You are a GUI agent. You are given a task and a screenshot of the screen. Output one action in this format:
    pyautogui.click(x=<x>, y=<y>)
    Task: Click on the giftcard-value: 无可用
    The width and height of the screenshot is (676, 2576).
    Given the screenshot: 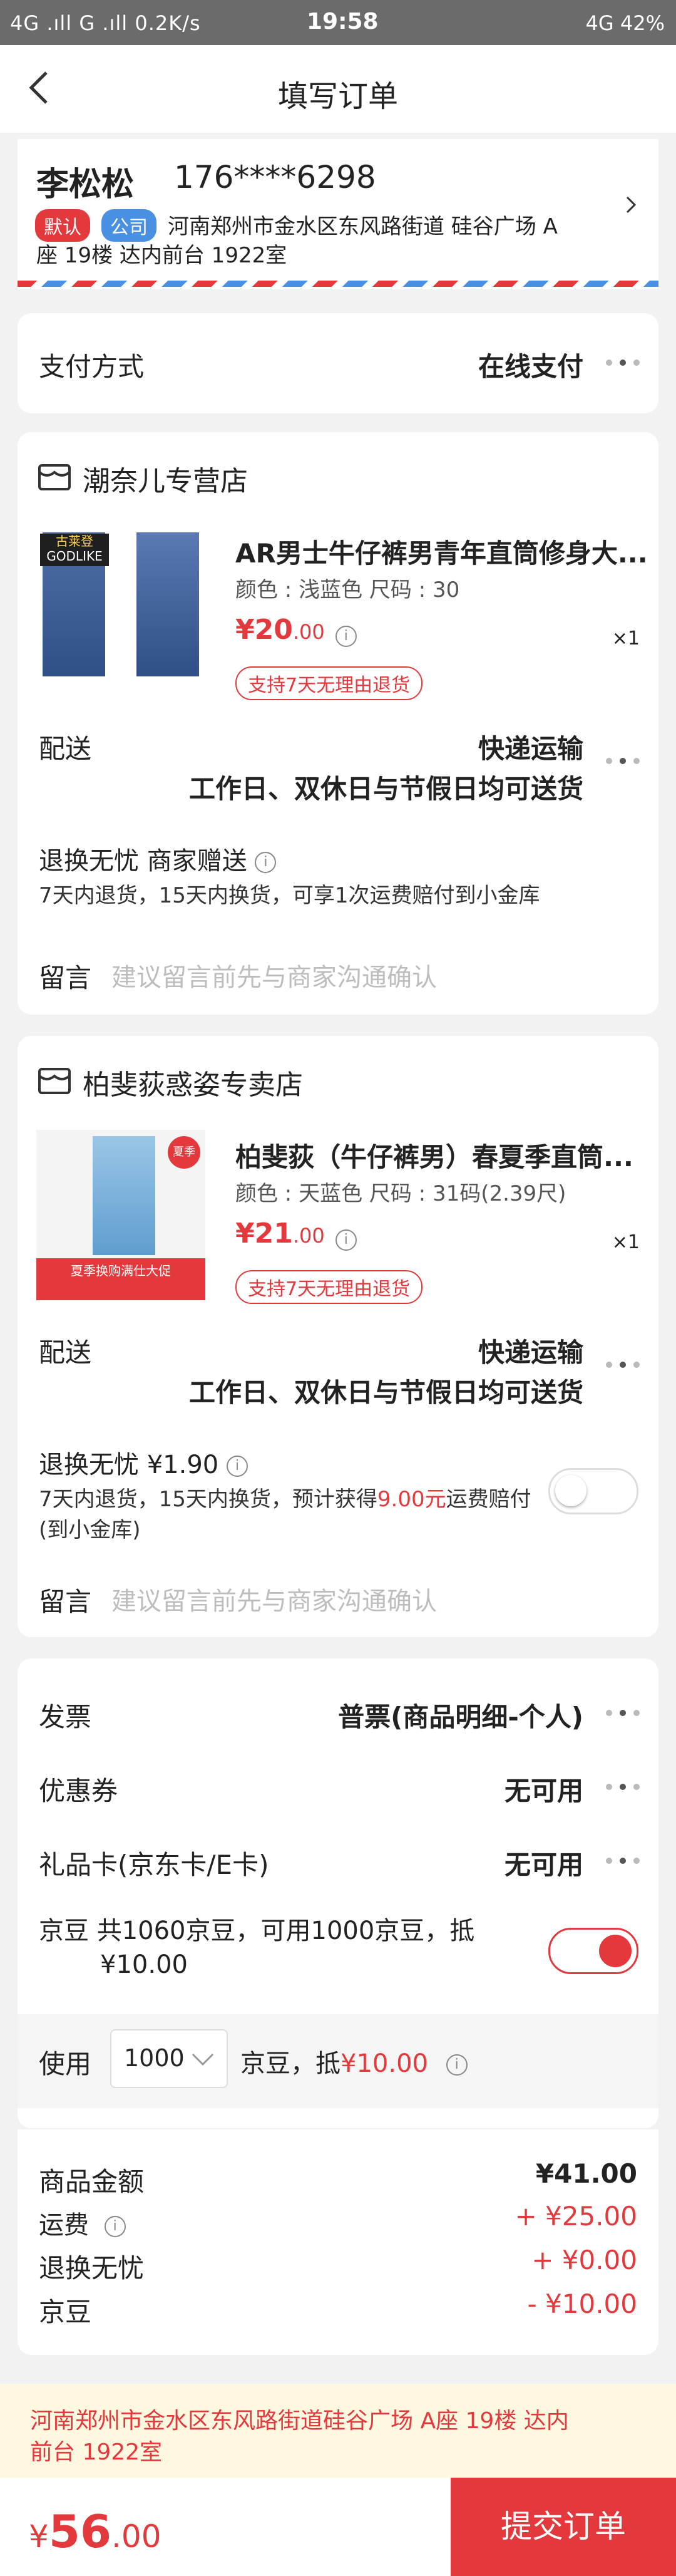 What is the action you would take?
    pyautogui.click(x=543, y=1863)
    